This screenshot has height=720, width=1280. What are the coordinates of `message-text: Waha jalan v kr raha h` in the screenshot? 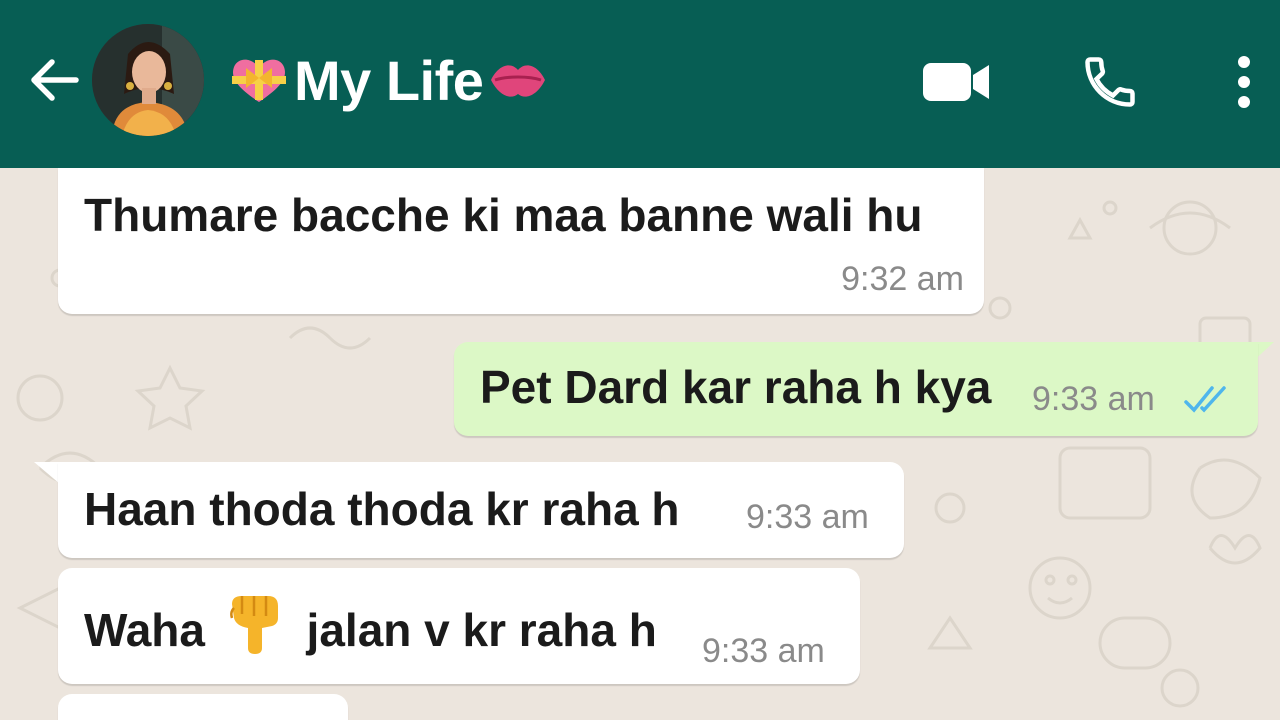 It's located at (370, 625).